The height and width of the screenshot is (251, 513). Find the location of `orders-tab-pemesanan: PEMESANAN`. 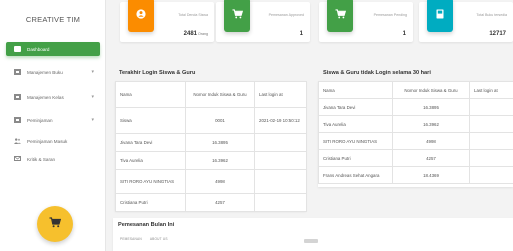

orders-tab-pemesanan: PEMESANAN is located at coordinates (131, 239).